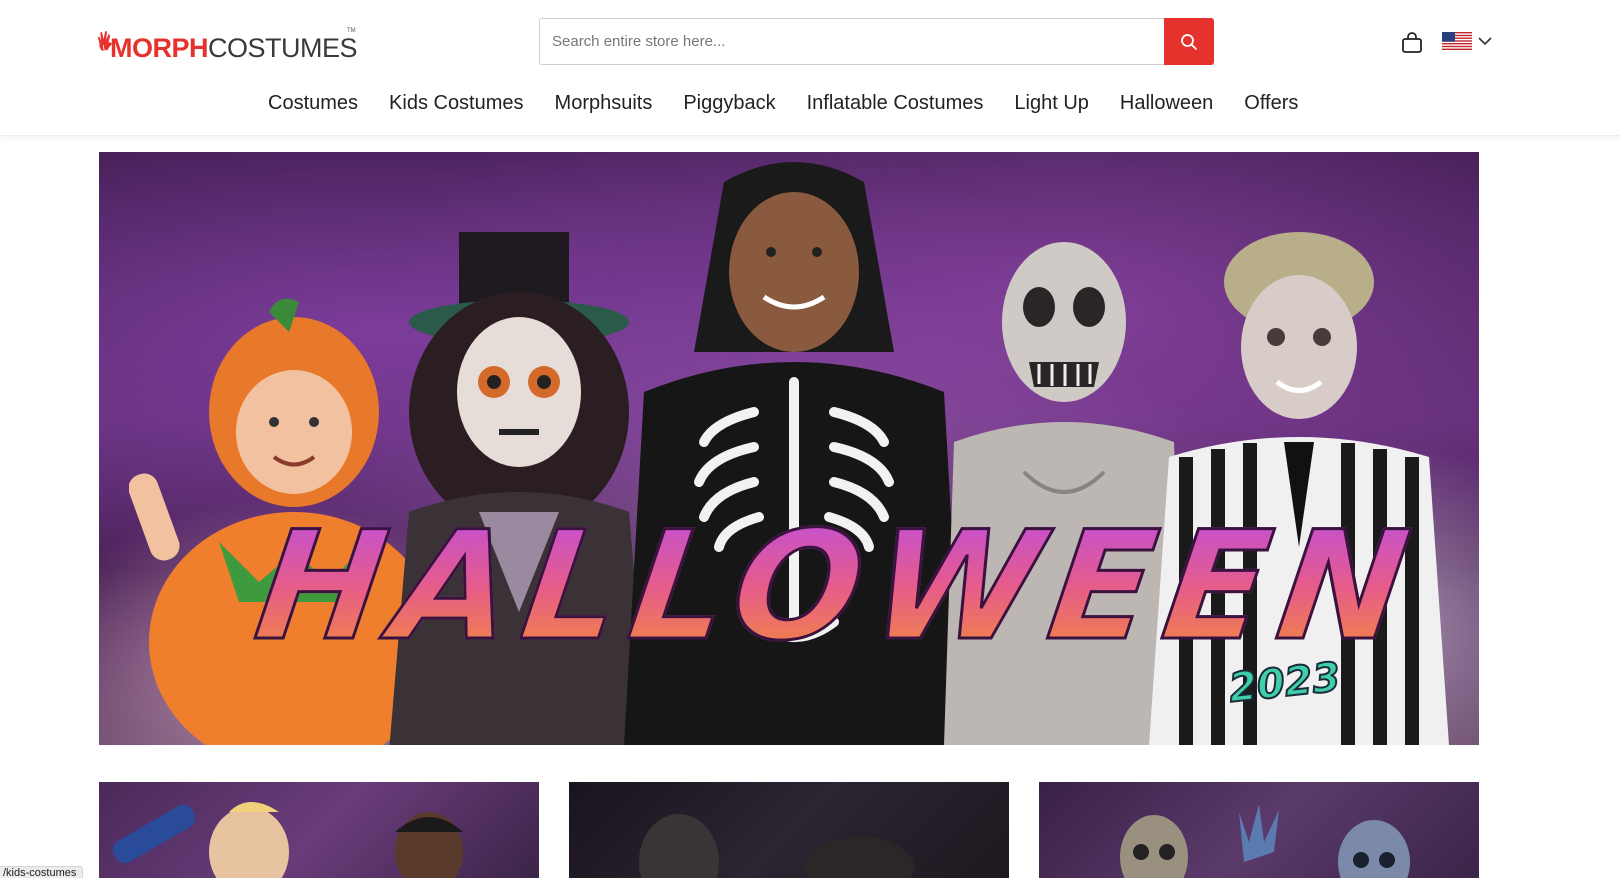  What do you see at coordinates (287, 840) in the screenshot?
I see `card-1-image` at bounding box center [287, 840].